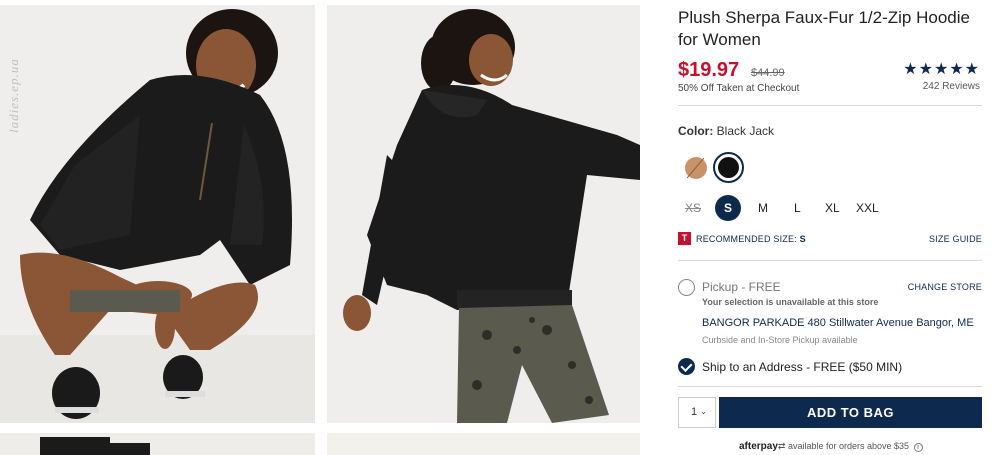  Describe the element at coordinates (686, 366) in the screenshot. I see `ship-radio` at that location.